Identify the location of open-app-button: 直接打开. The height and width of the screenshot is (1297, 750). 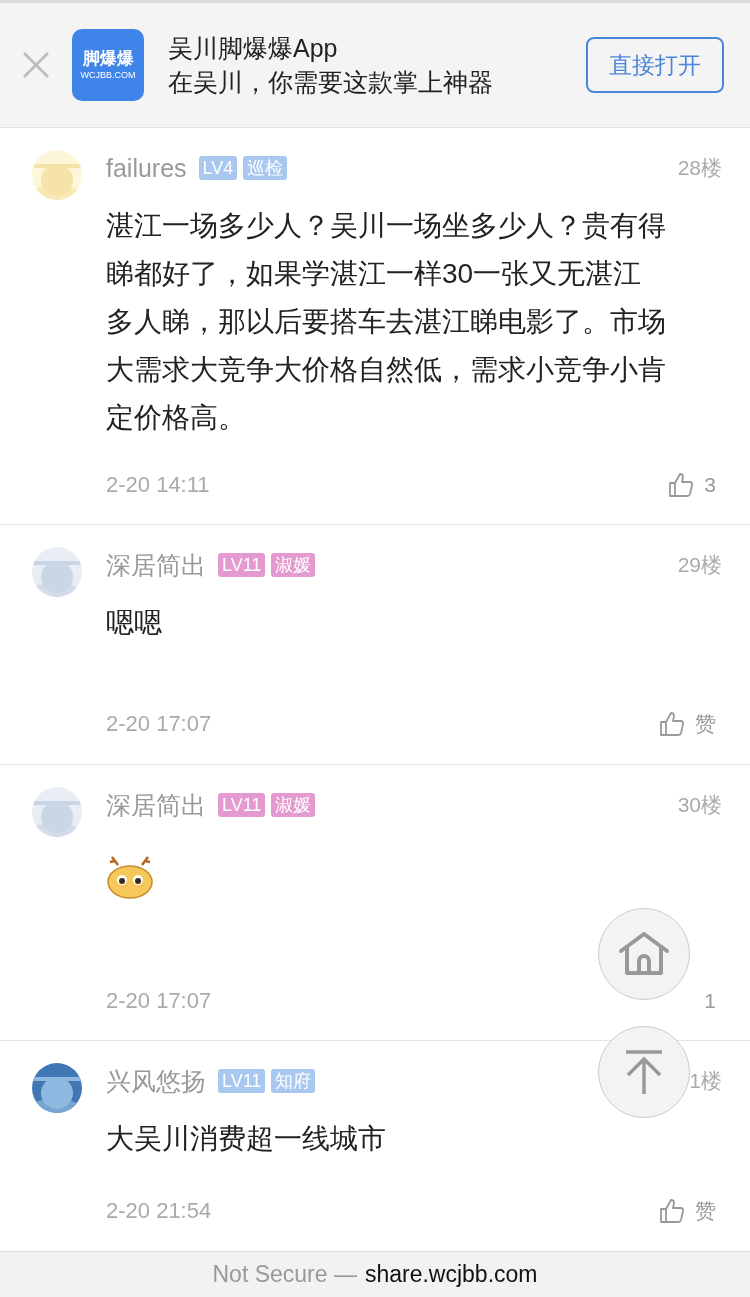
(655, 65).